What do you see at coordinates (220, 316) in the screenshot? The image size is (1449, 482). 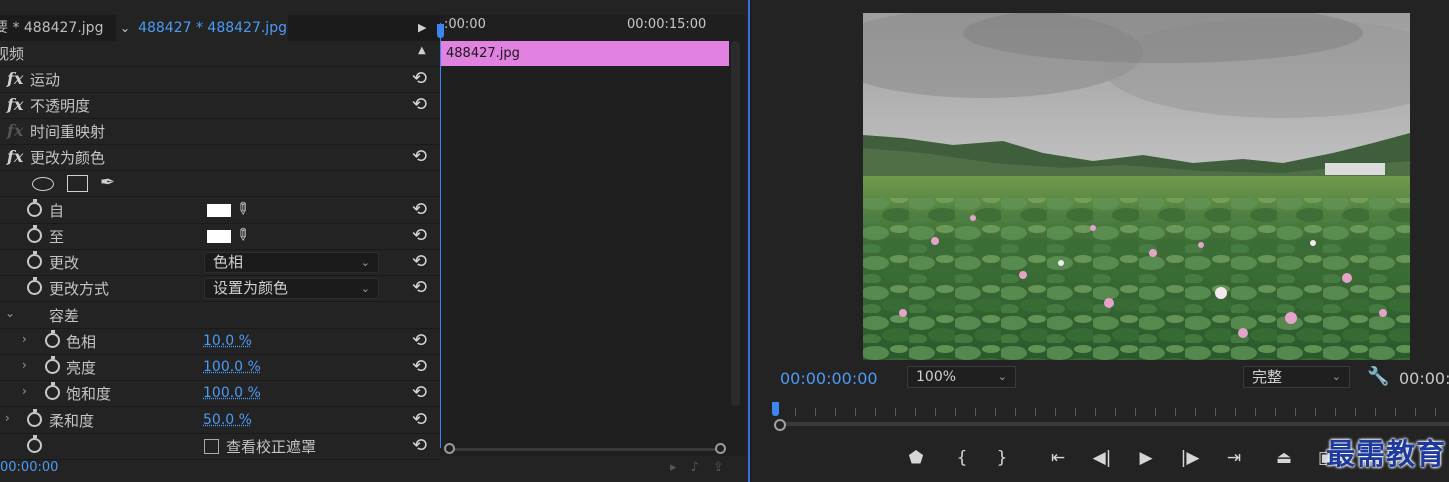 I see `param-row-tolerance: ⌄ 容差` at bounding box center [220, 316].